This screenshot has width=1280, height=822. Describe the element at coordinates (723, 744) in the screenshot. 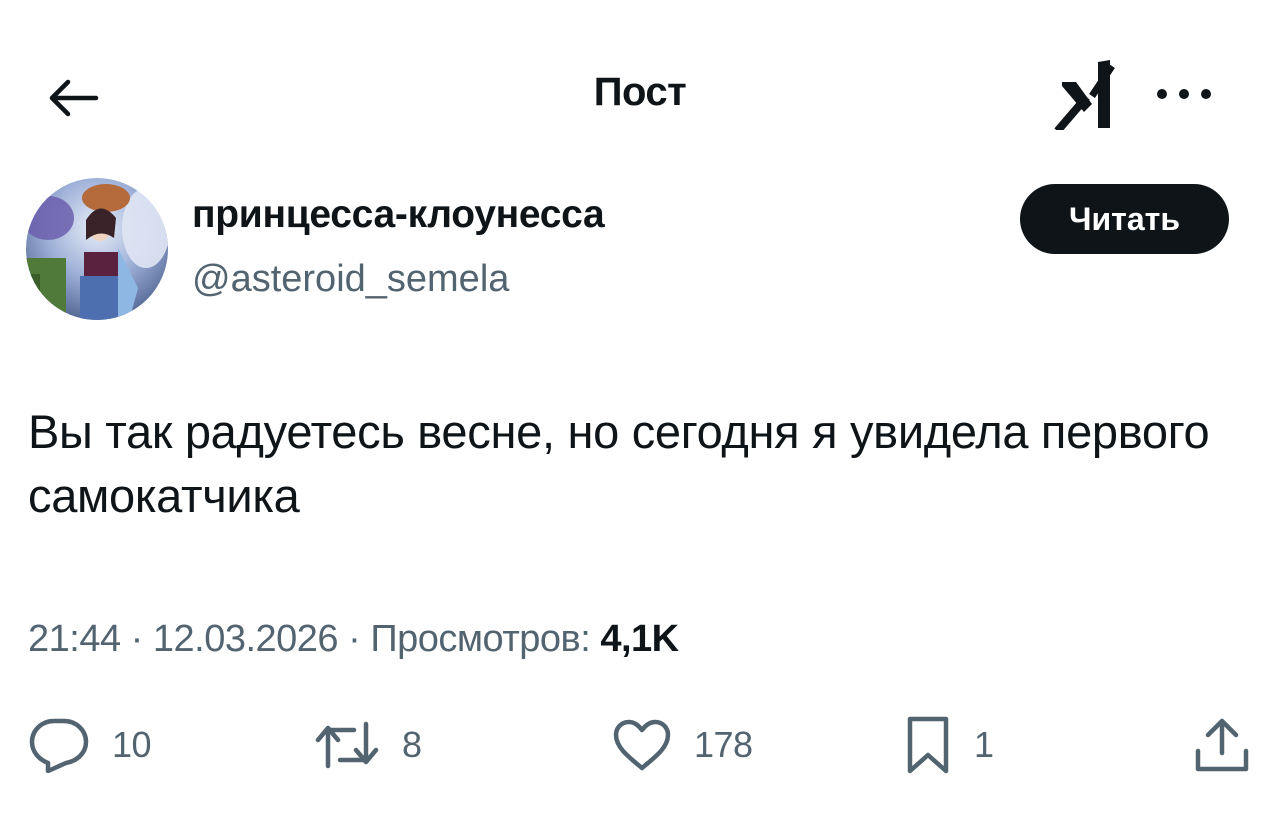

I see `like-count: 178` at that location.